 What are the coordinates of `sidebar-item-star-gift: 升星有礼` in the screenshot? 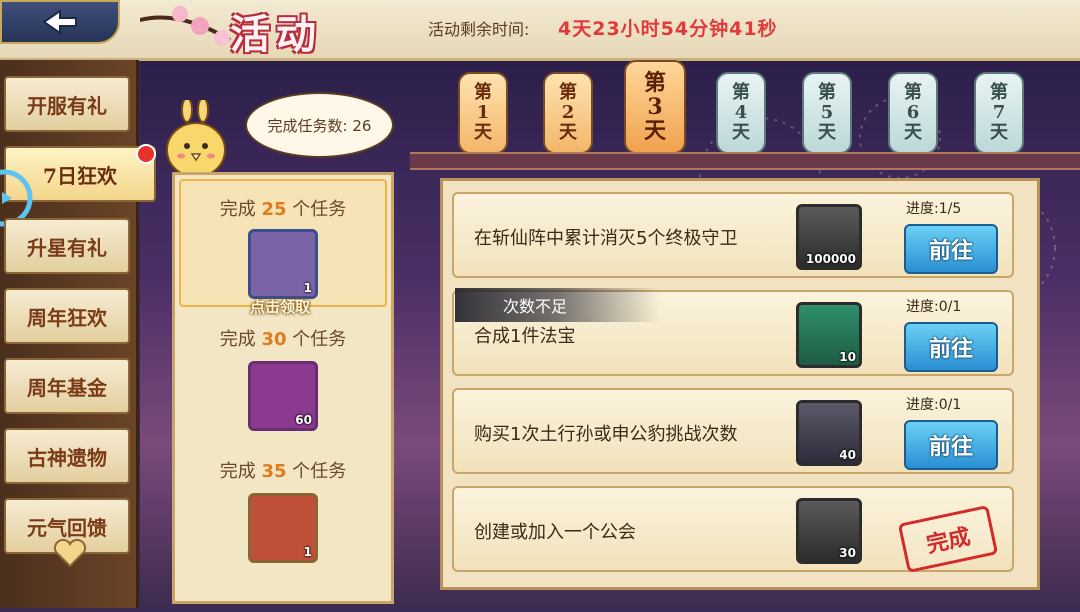 It's located at (67, 246).